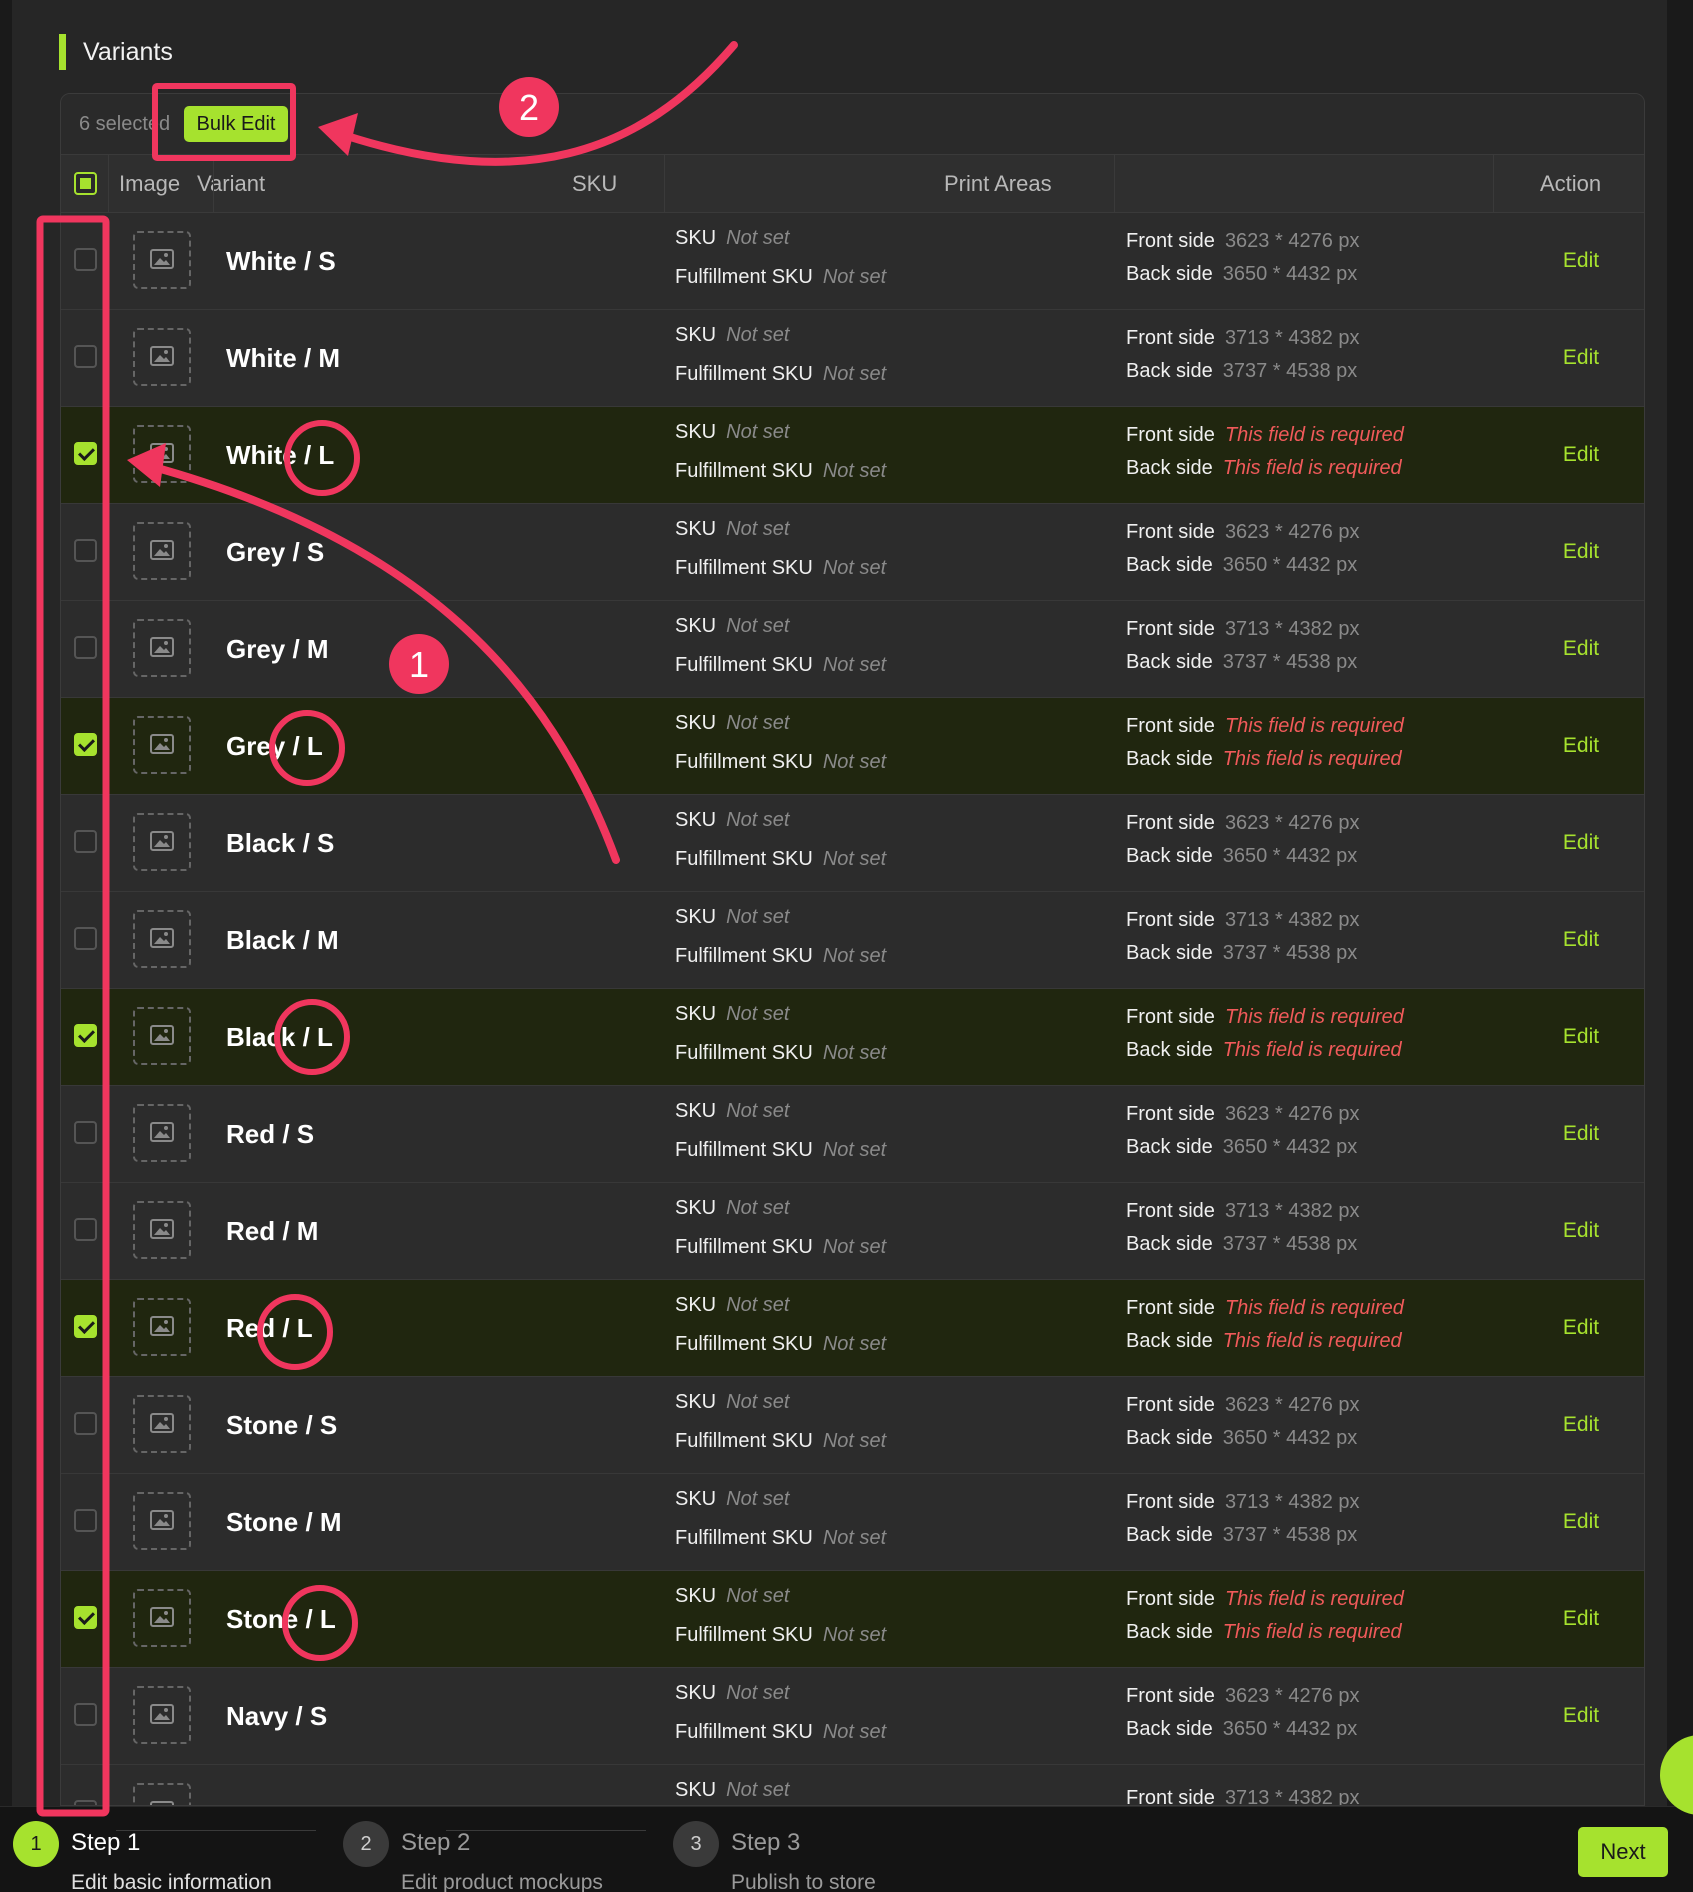 The image size is (1693, 1892). What do you see at coordinates (171, 1881) in the screenshot?
I see `step-1-subtitle: Edit basic information` at bounding box center [171, 1881].